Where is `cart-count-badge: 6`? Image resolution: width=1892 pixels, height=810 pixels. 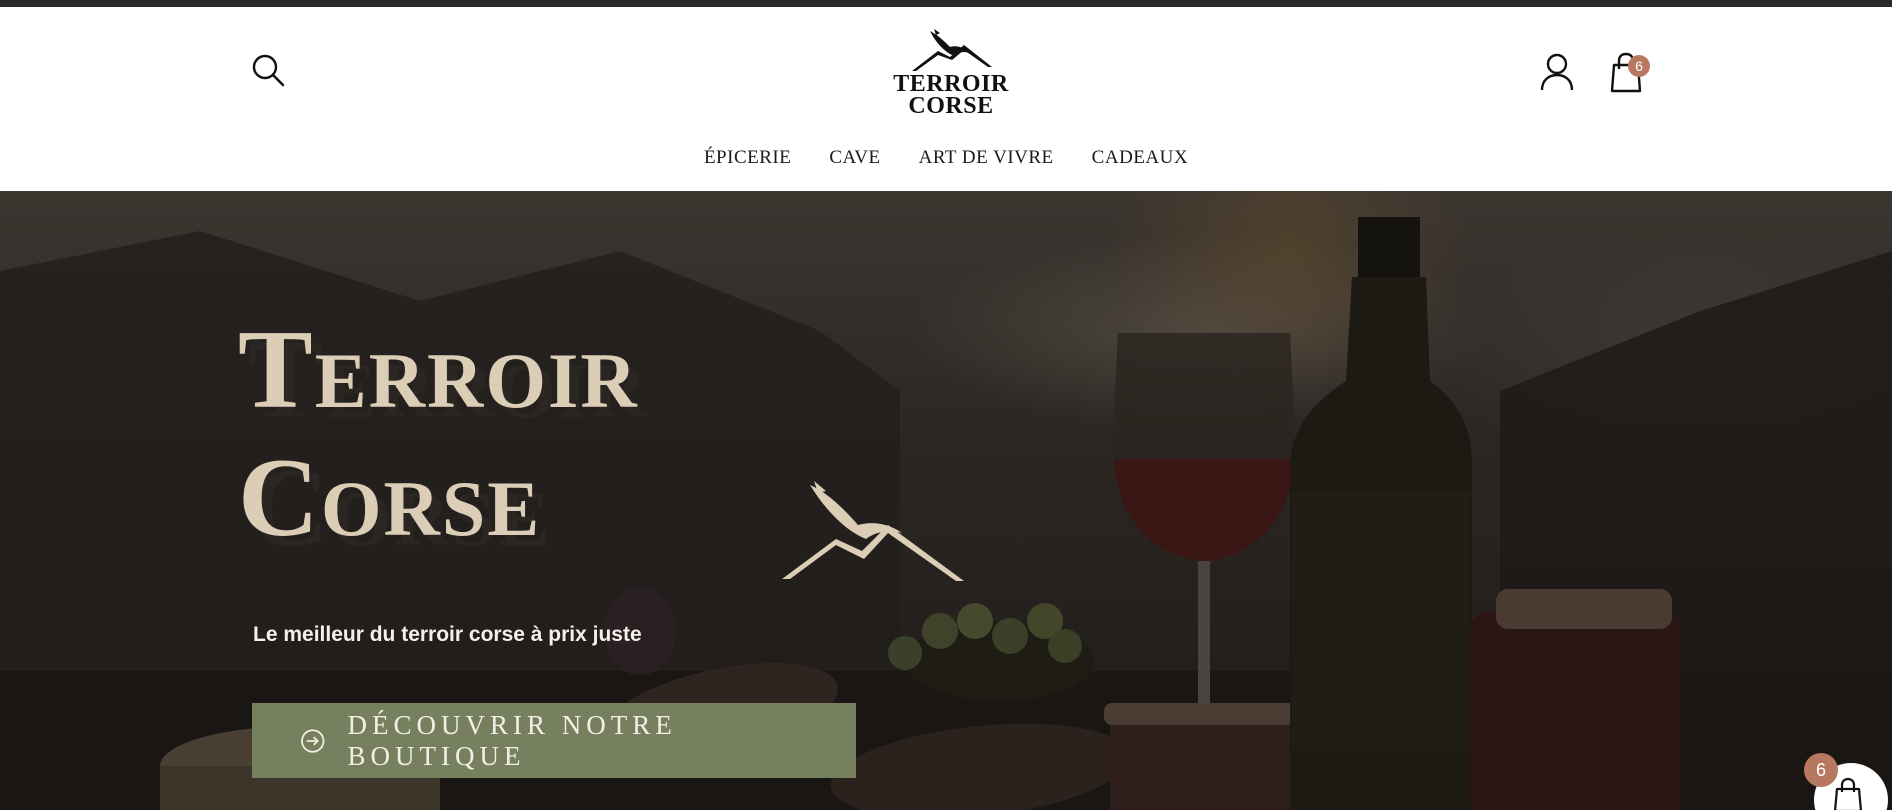 cart-count-badge: 6 is located at coordinates (1639, 66).